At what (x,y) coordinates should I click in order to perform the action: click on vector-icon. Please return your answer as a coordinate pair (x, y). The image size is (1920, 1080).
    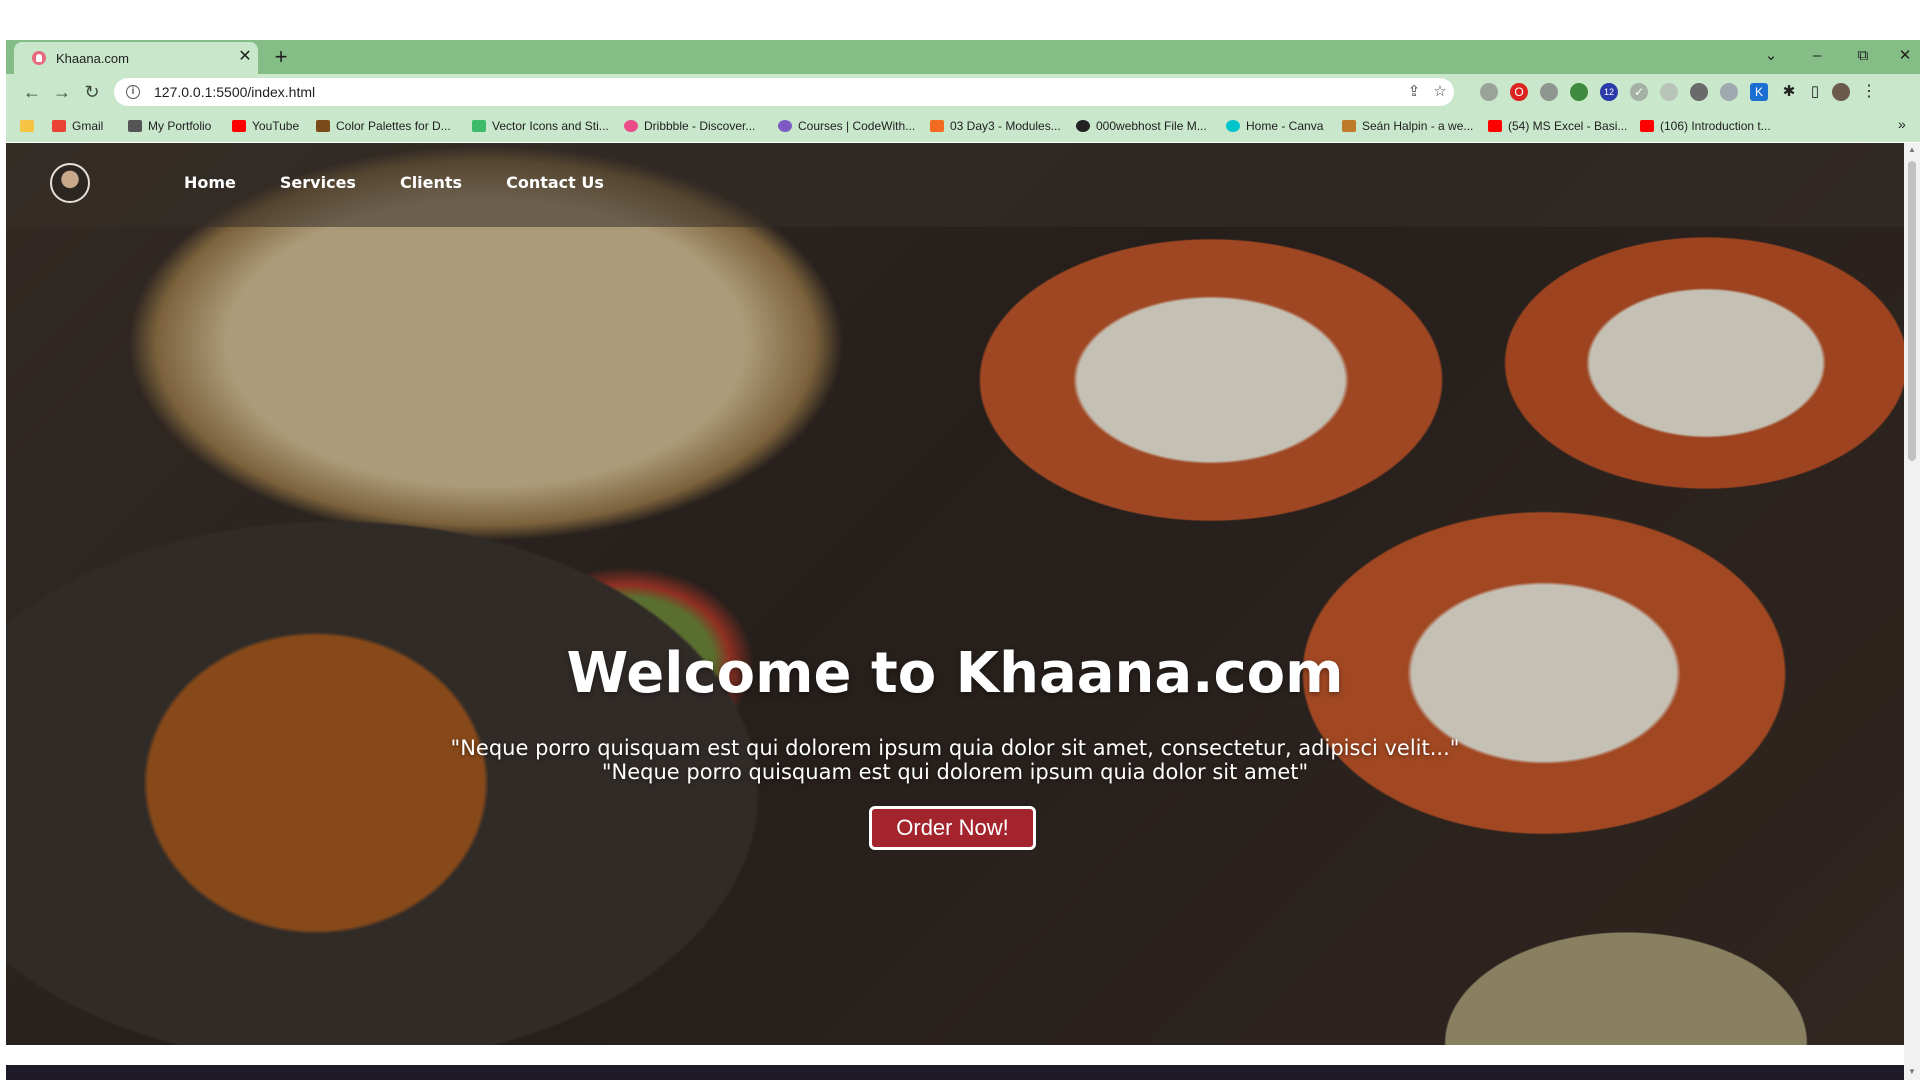
    Looking at the image, I should click on (479, 126).